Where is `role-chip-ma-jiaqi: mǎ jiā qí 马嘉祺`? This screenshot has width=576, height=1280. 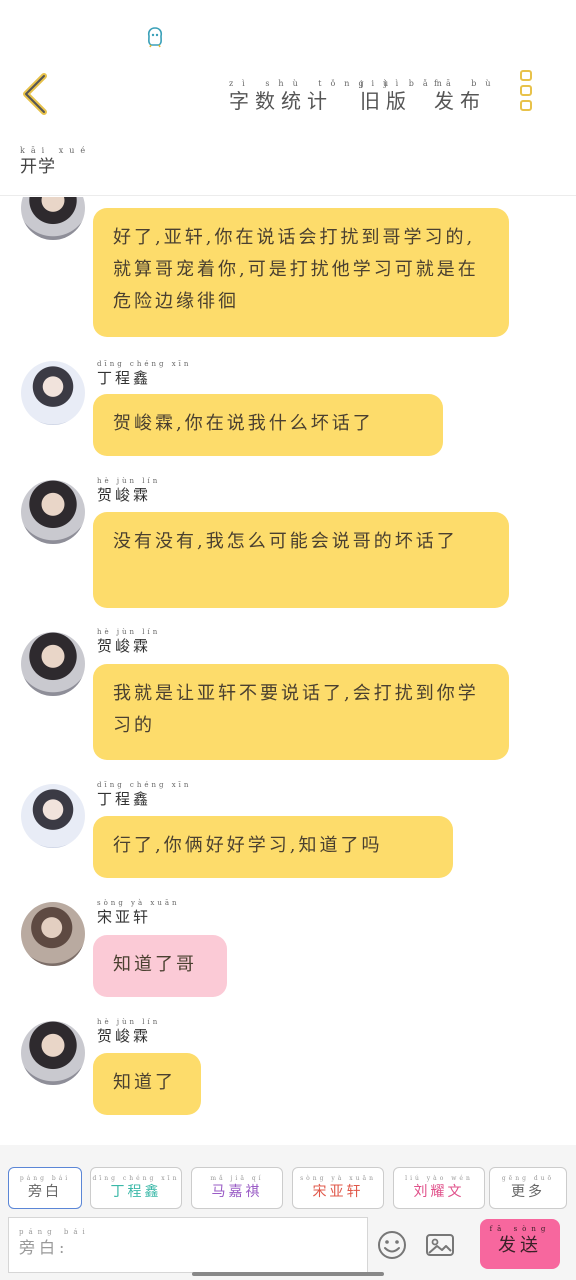
role-chip-ma-jiaqi: mǎ jiā qí 马嘉祺 is located at coordinates (237, 1188).